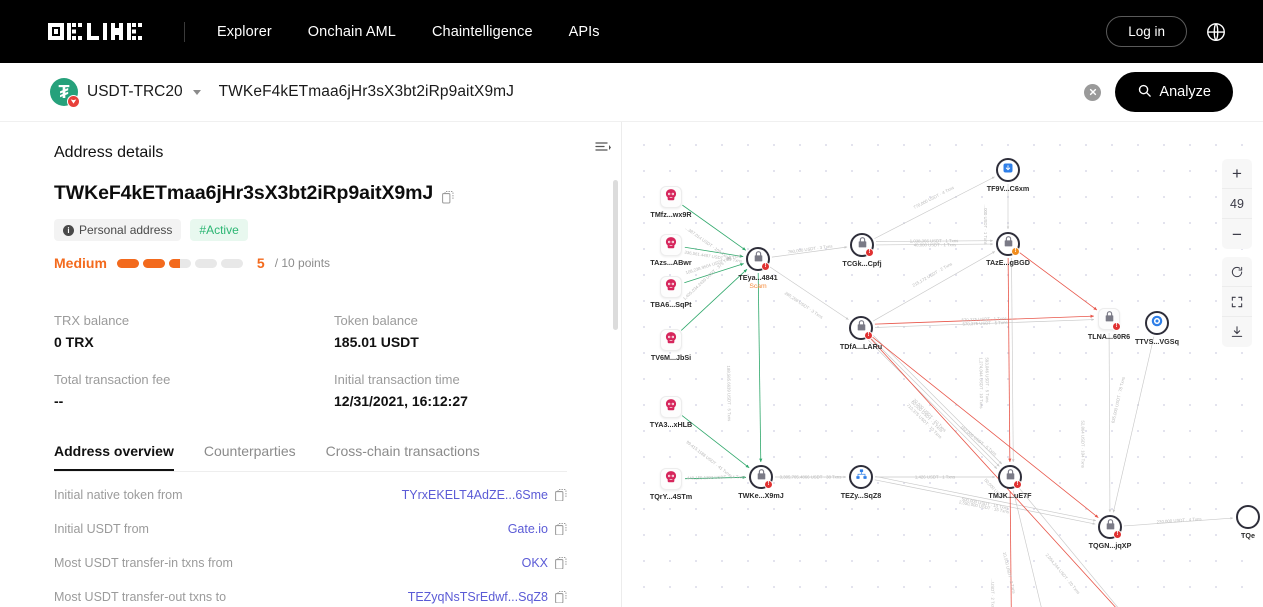  I want to click on graph-node: ! TAzE...gBGD, so click(1008, 249).